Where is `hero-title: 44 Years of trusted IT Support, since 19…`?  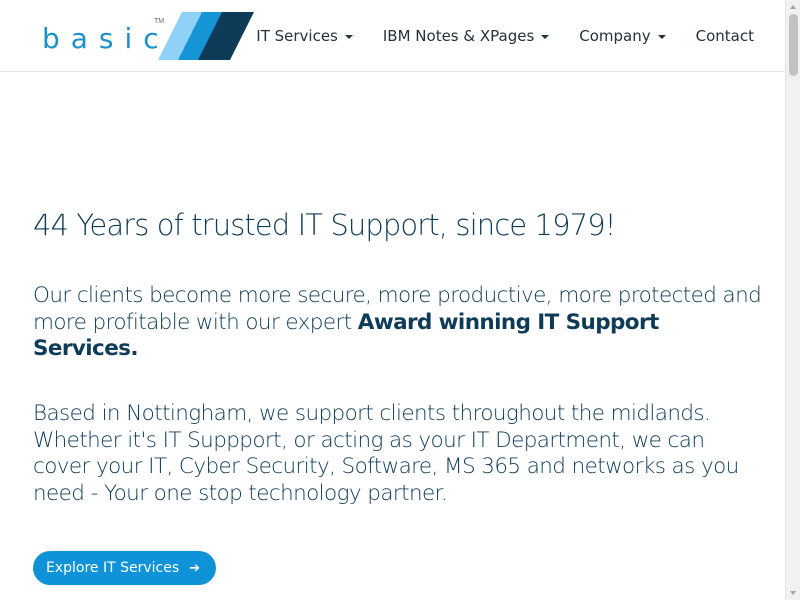
hero-title: 44 Years of trusted IT Support, since 19… is located at coordinates (324, 225).